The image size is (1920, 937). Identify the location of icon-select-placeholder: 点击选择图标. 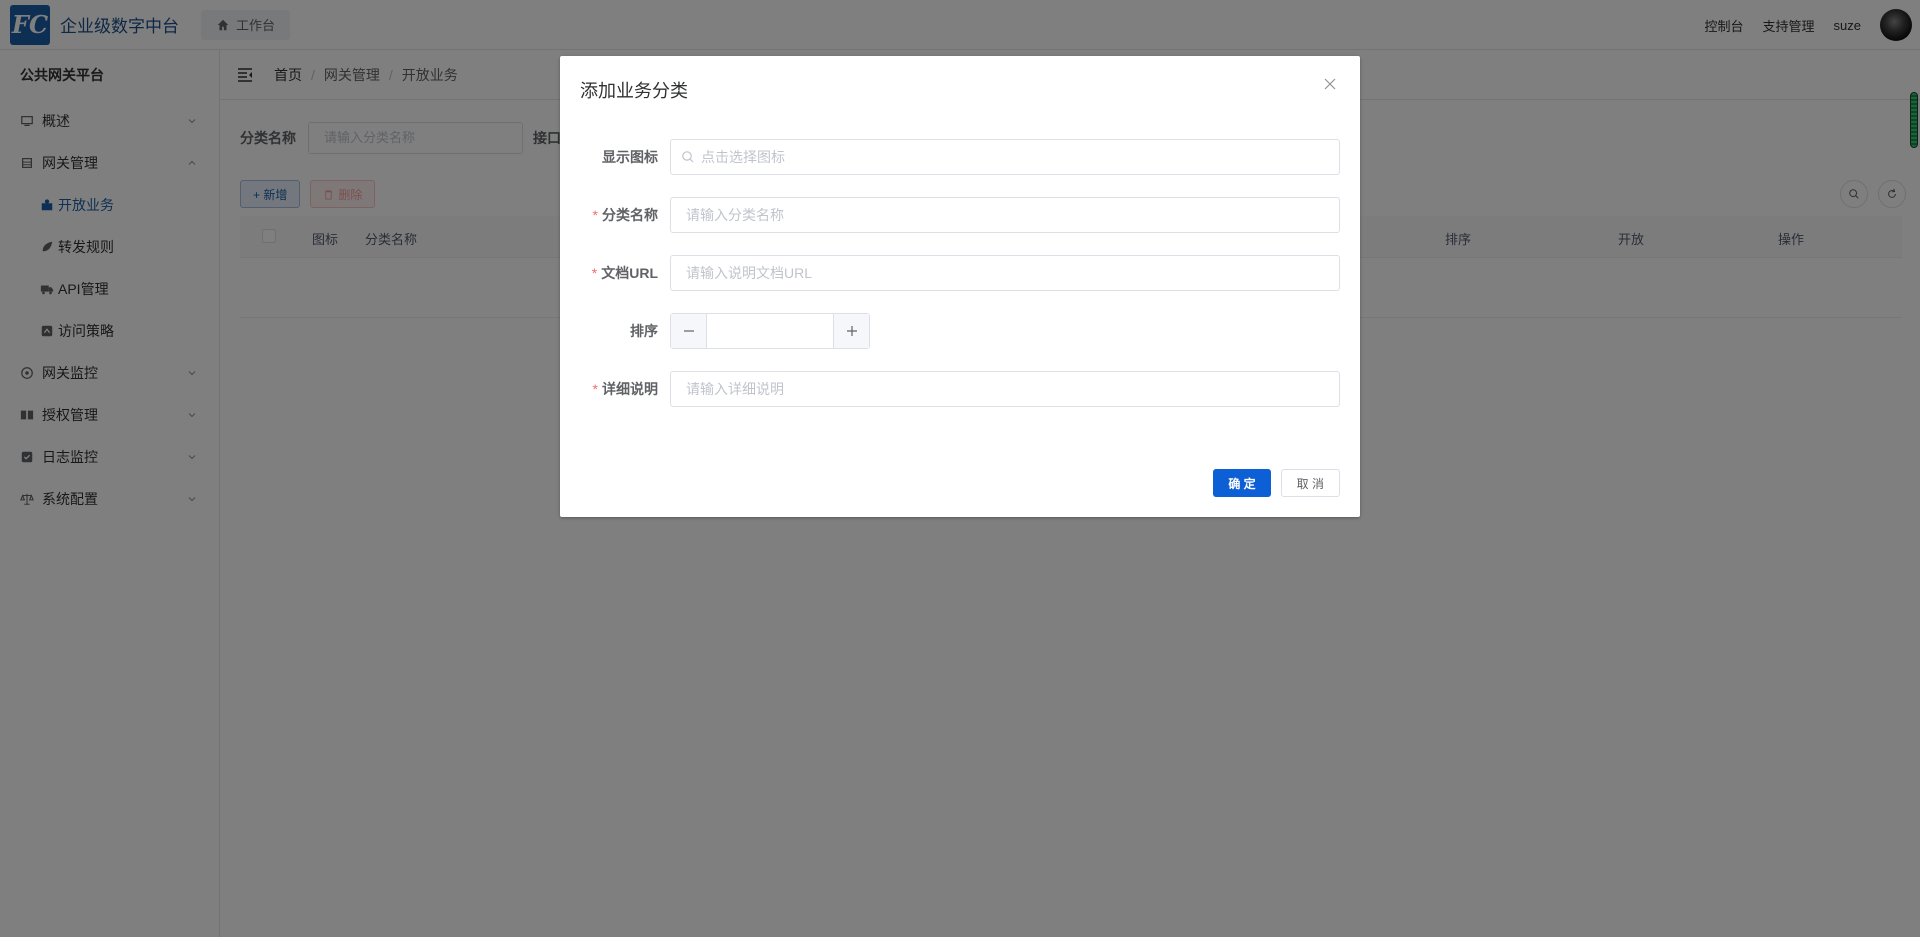
(743, 157).